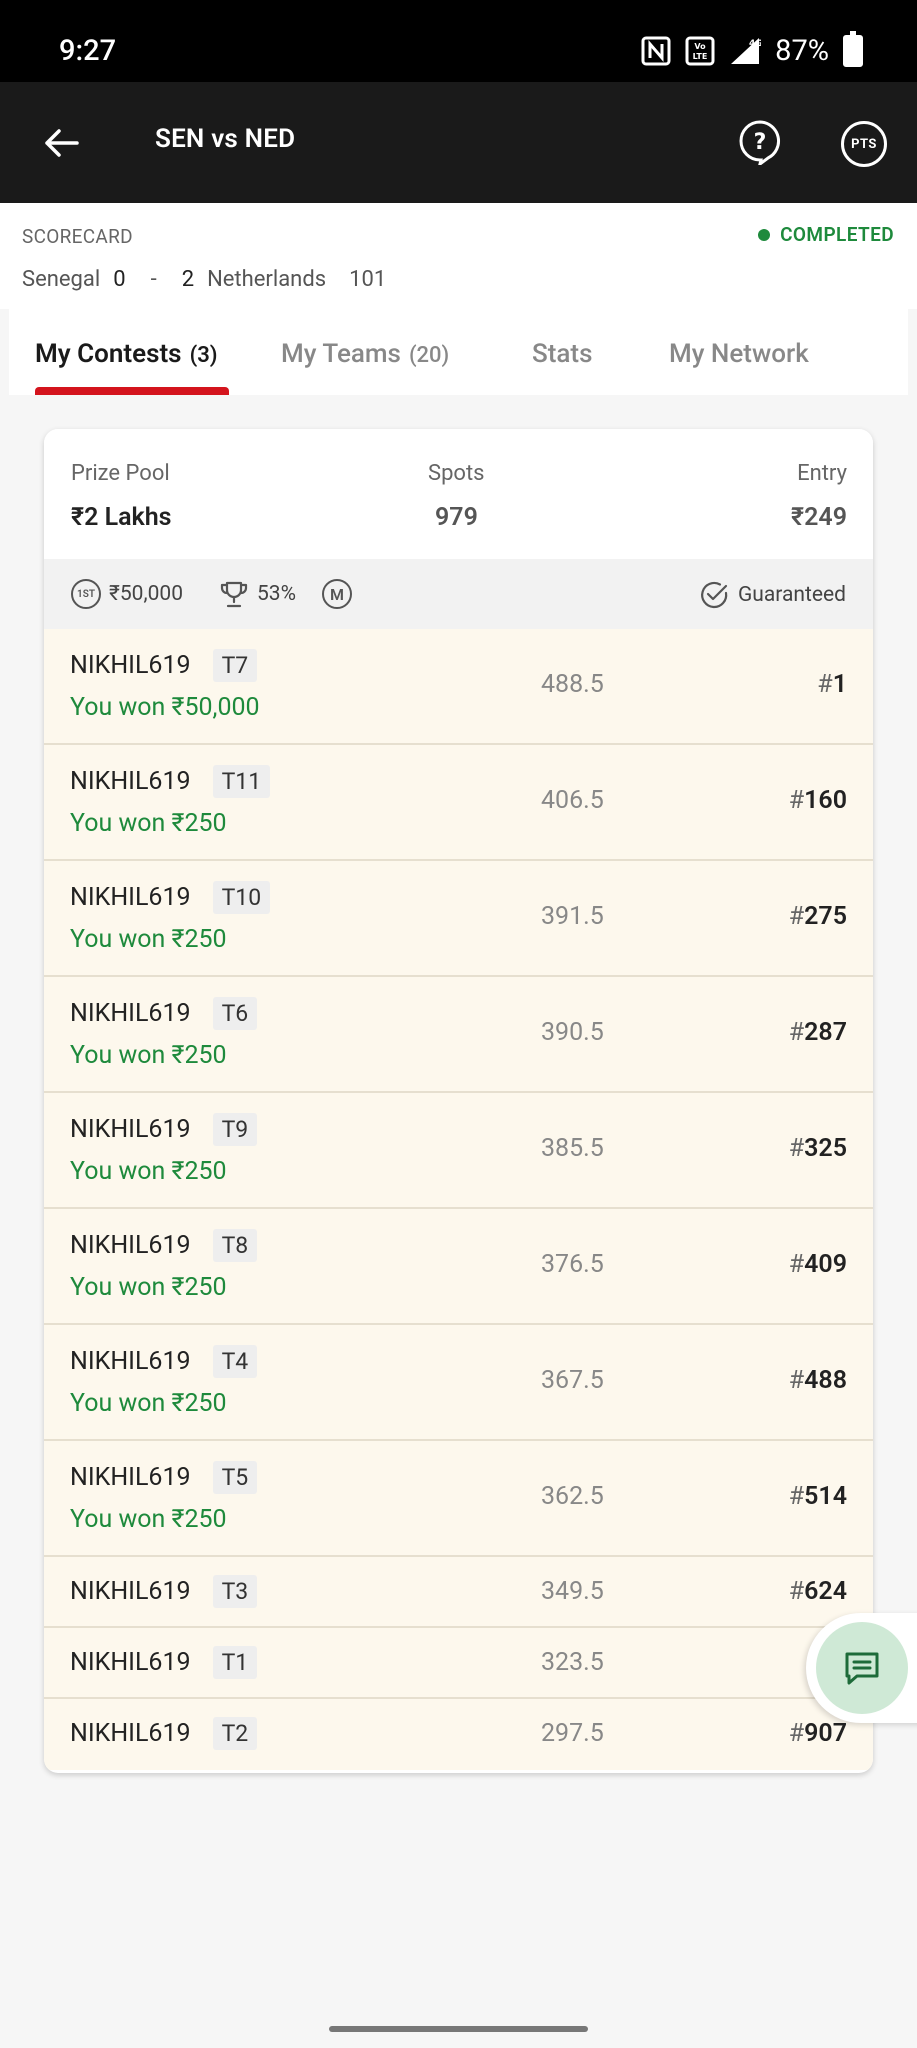 The image size is (917, 2048). Describe the element at coordinates (458, 1035) in the screenshot. I see `entry-row: NIKHIL619 T6 You won ₹250 390.5 #287` at that location.